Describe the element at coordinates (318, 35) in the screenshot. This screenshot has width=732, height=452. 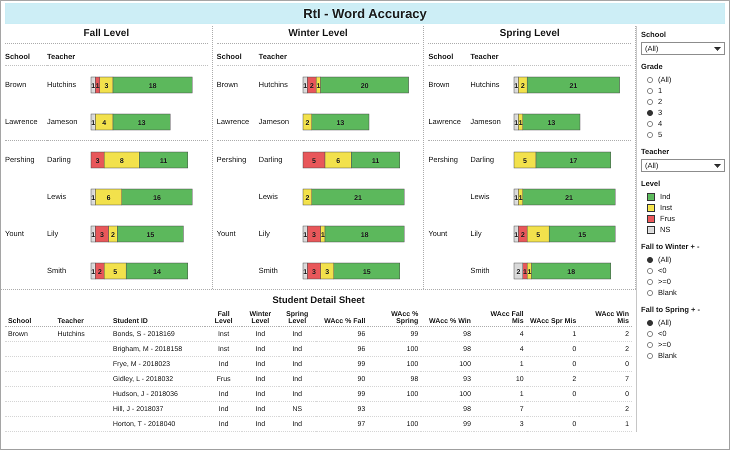
I see `panel-title: Winter Level` at that location.